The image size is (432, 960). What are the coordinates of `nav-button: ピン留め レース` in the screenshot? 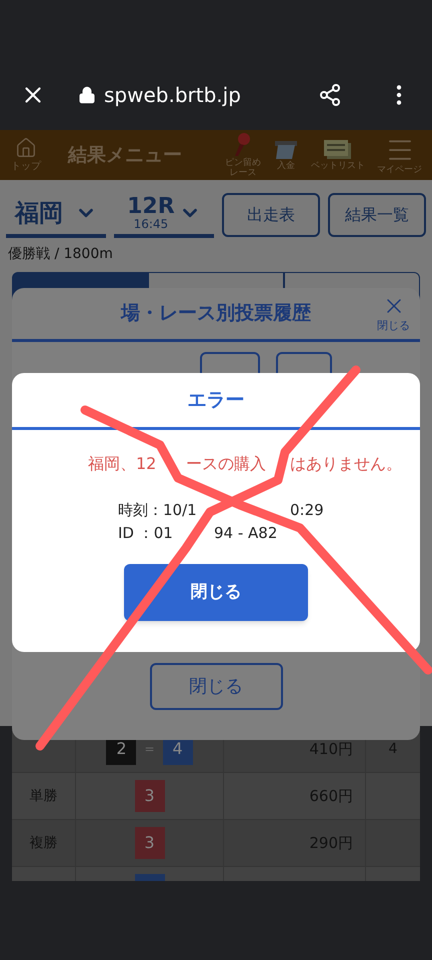 It's located at (243, 155).